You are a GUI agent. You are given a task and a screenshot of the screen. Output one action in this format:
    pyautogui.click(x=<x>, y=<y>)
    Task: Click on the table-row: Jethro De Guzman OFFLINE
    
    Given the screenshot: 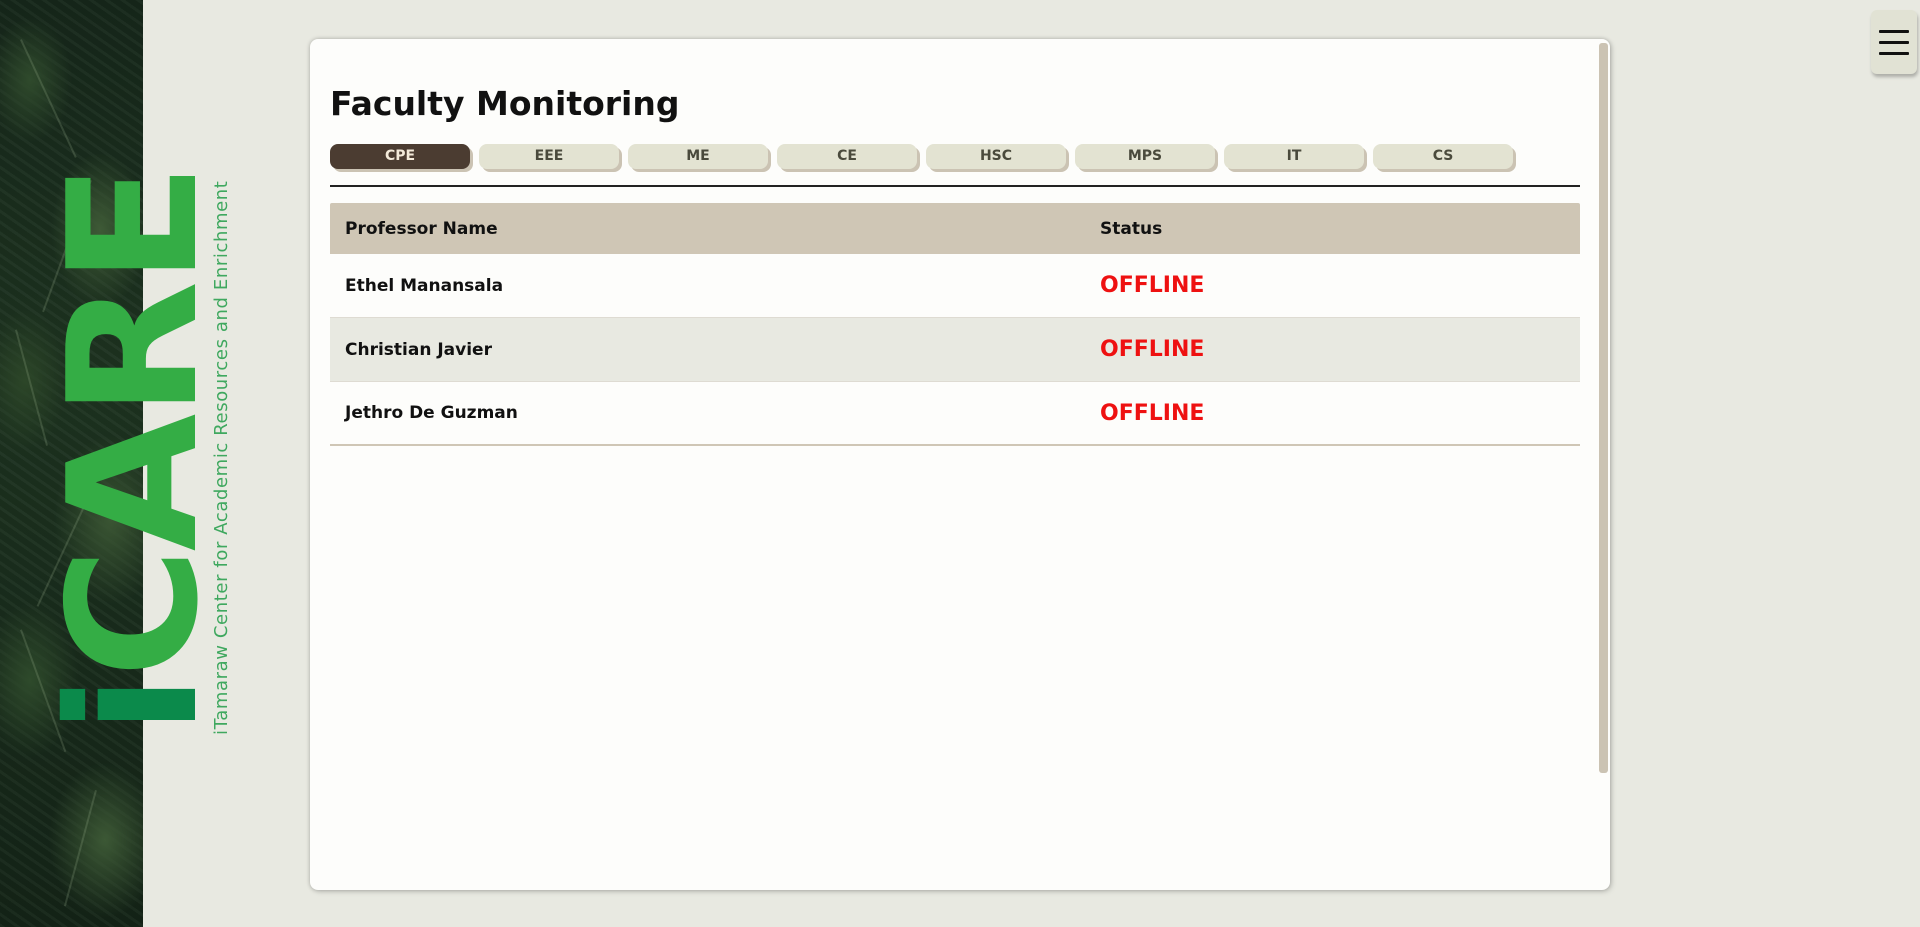 What is the action you would take?
    pyautogui.click(x=955, y=414)
    